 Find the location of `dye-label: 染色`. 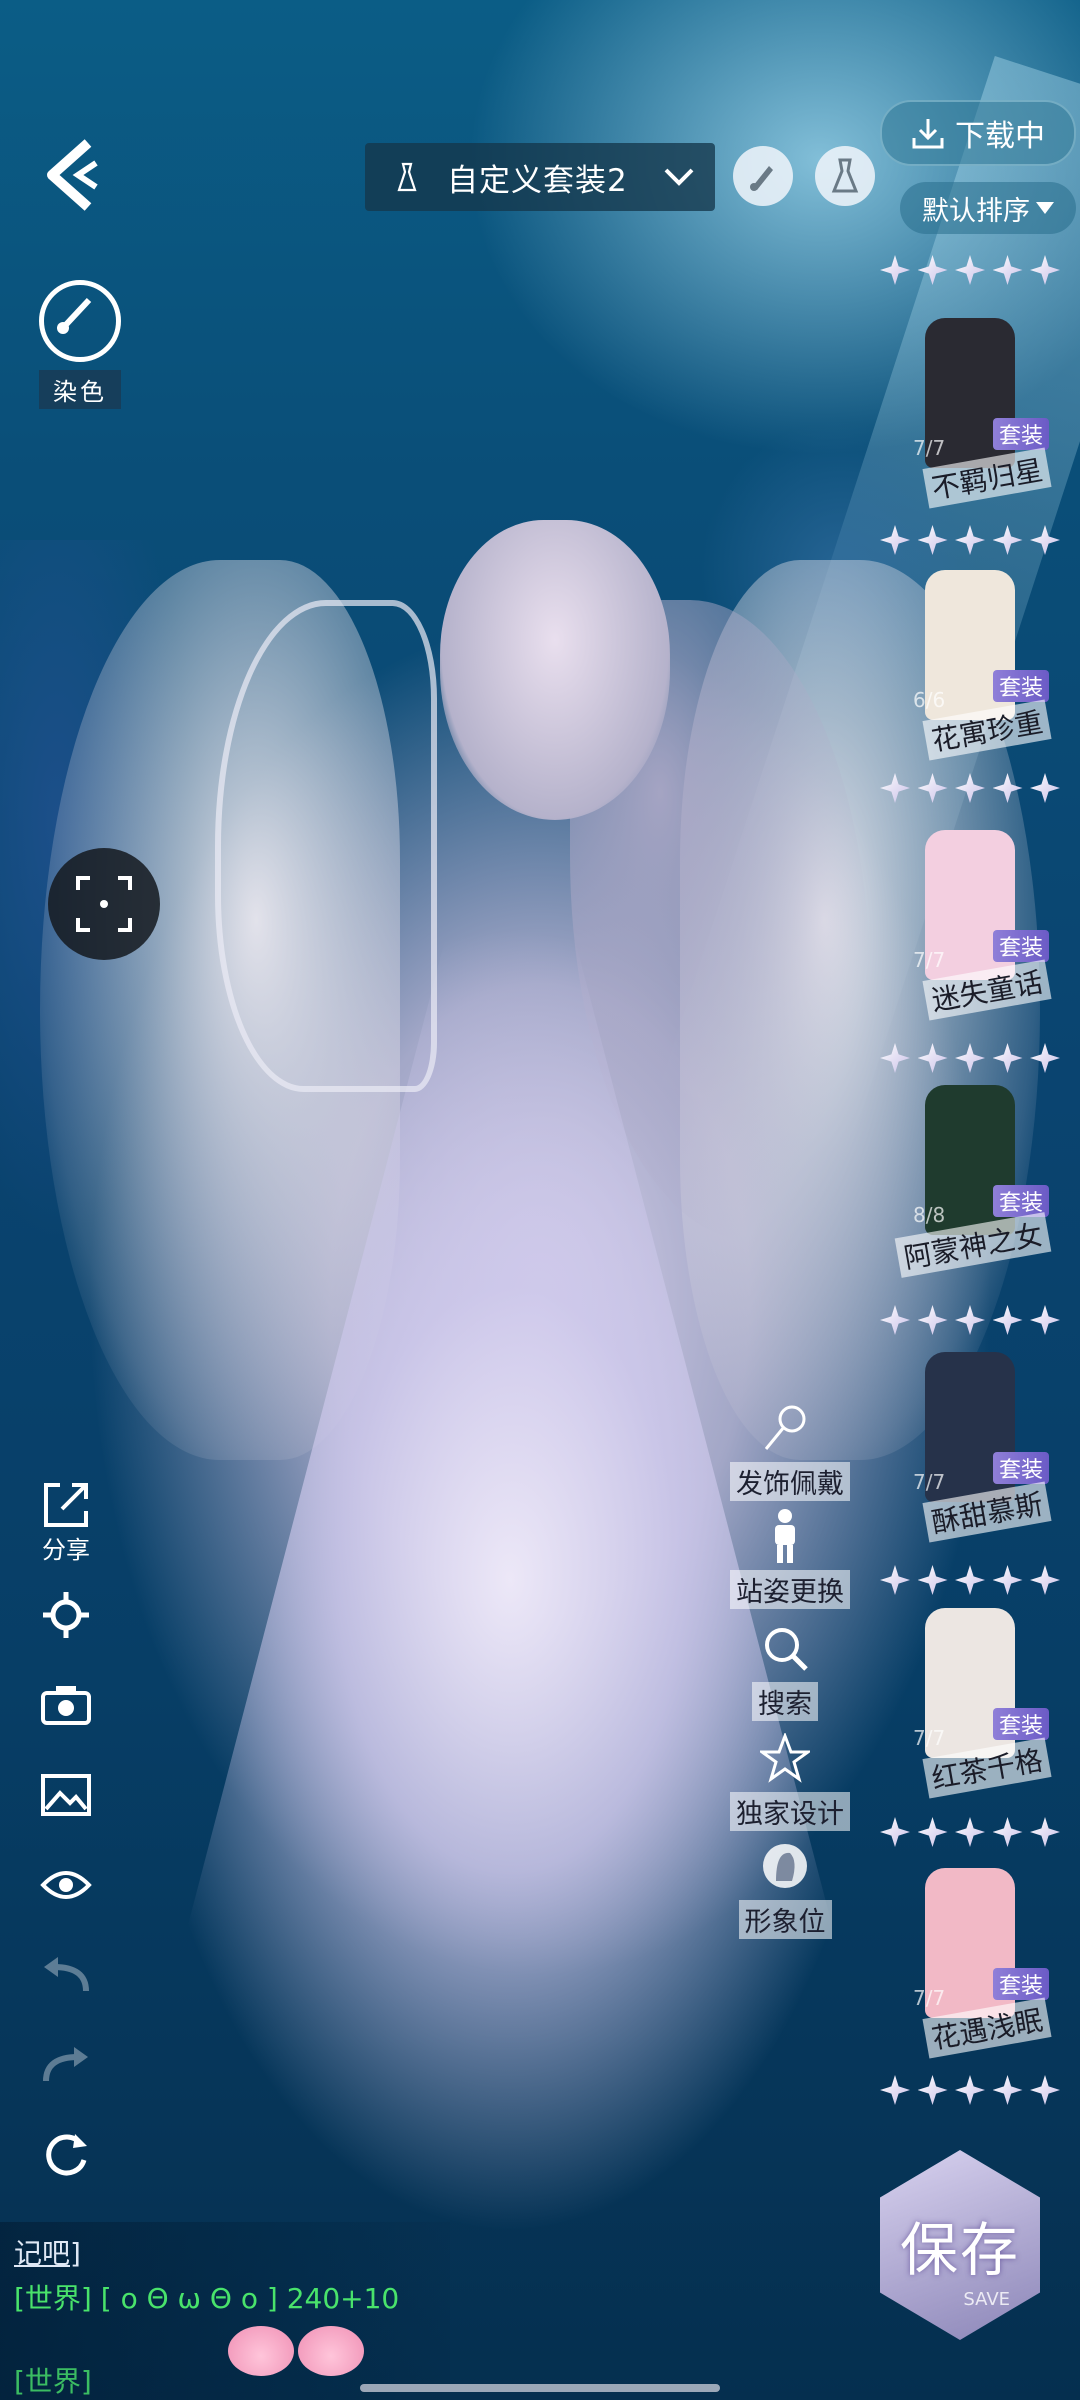

dye-label: 染色 is located at coordinates (80, 389).